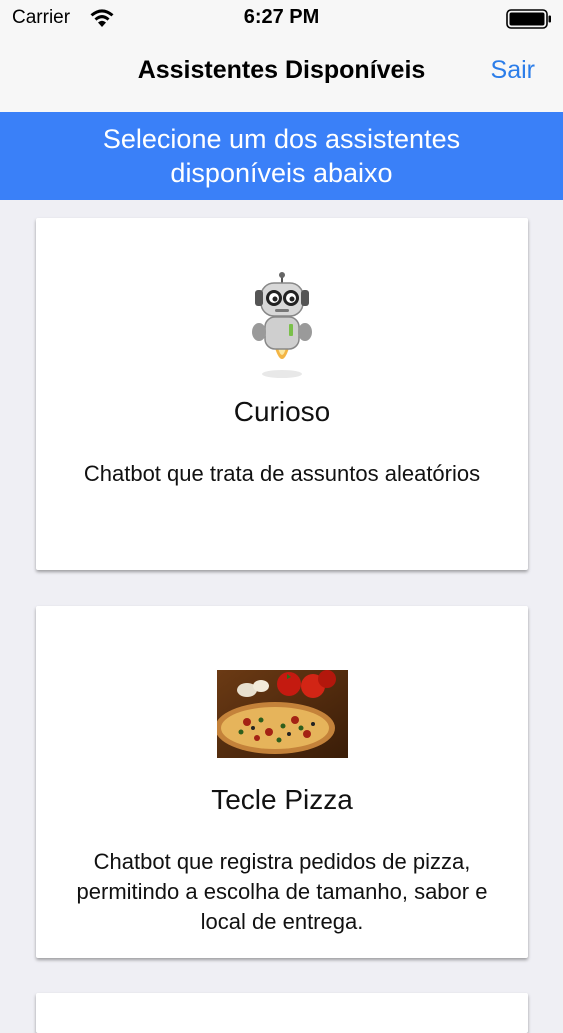  I want to click on assistant-name: Tecle Pizza, so click(282, 799).